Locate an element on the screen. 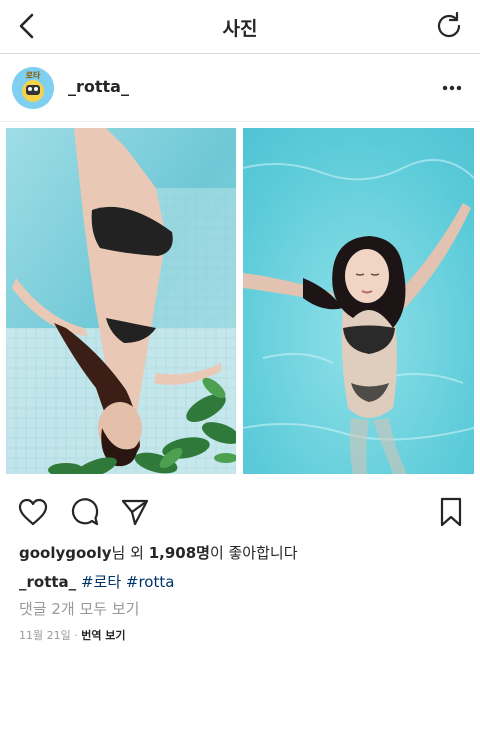 This screenshot has width=480, height=736. more-icon is located at coordinates (452, 88).